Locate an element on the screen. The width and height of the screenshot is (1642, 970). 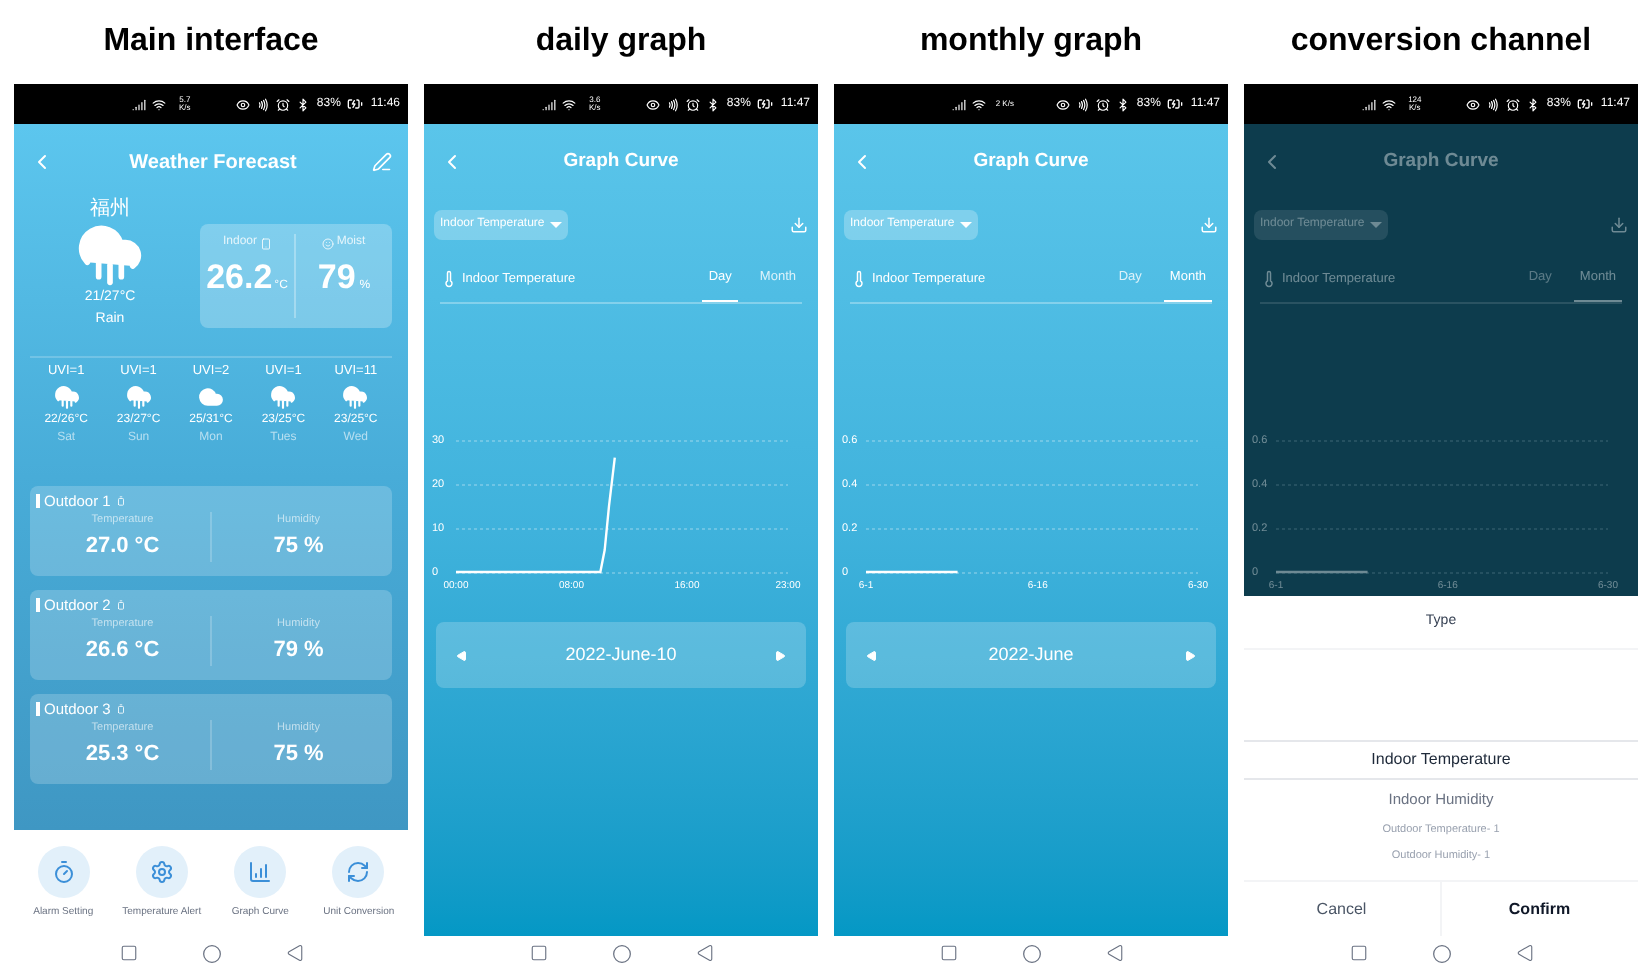
date-label: 2022-June is located at coordinates (1031, 654).